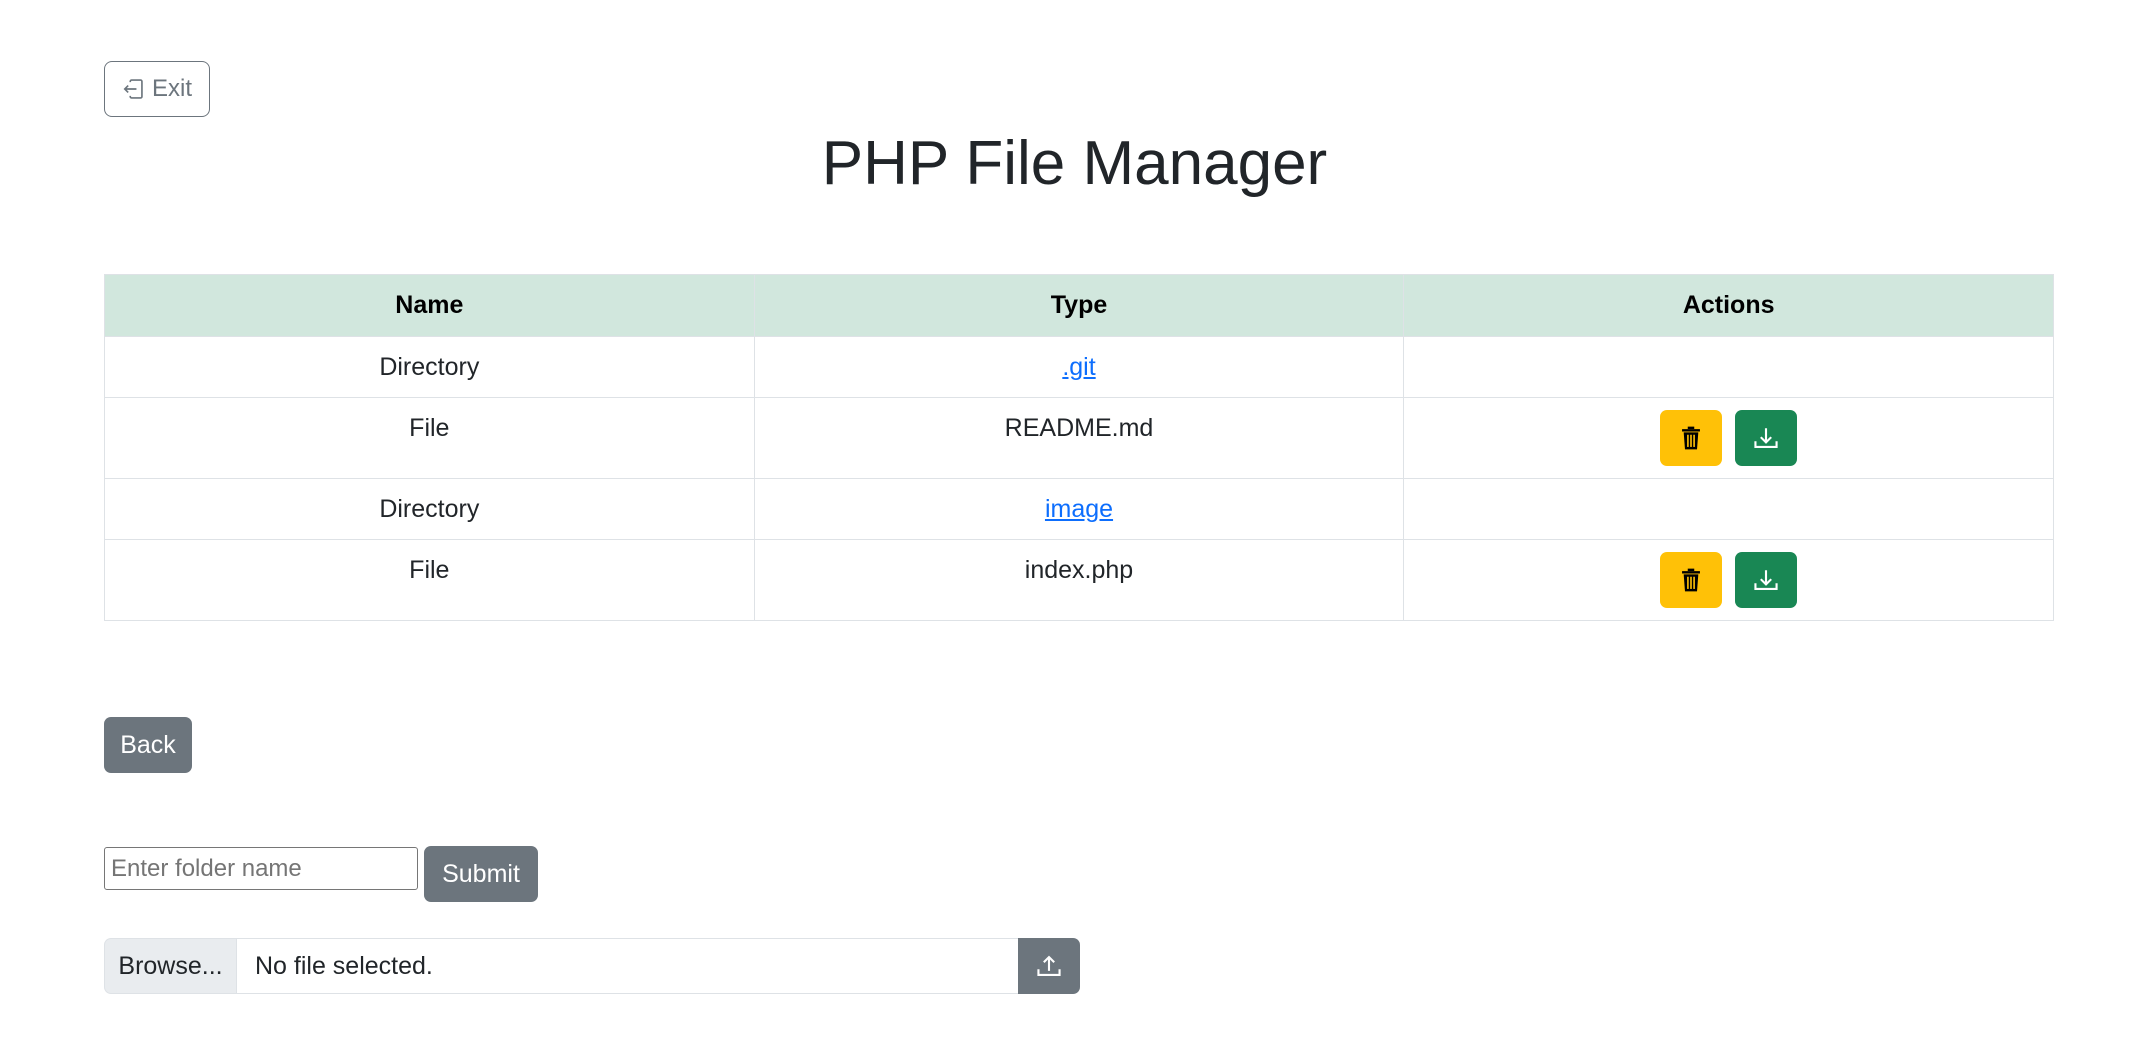  I want to click on cell-type: .git, so click(1079, 367).